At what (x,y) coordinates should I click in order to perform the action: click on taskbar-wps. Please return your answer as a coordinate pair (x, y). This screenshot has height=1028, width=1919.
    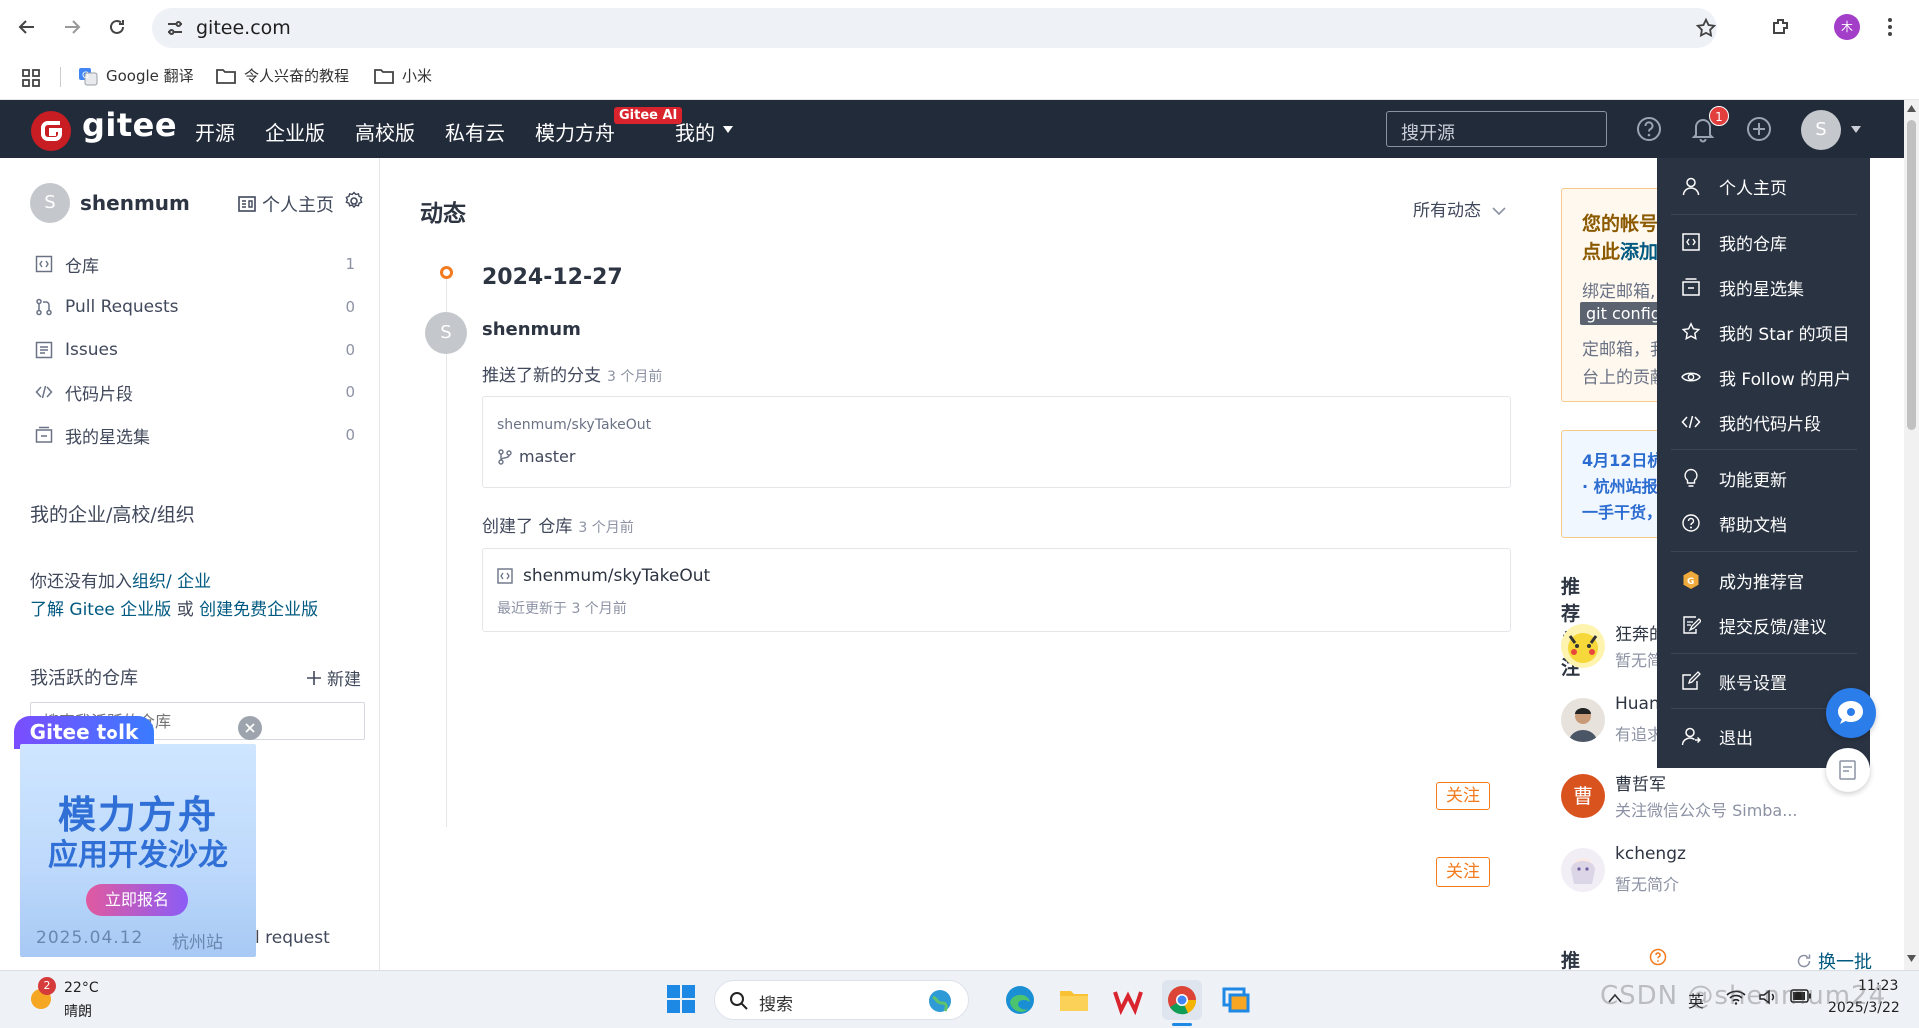
    Looking at the image, I should click on (1128, 1000).